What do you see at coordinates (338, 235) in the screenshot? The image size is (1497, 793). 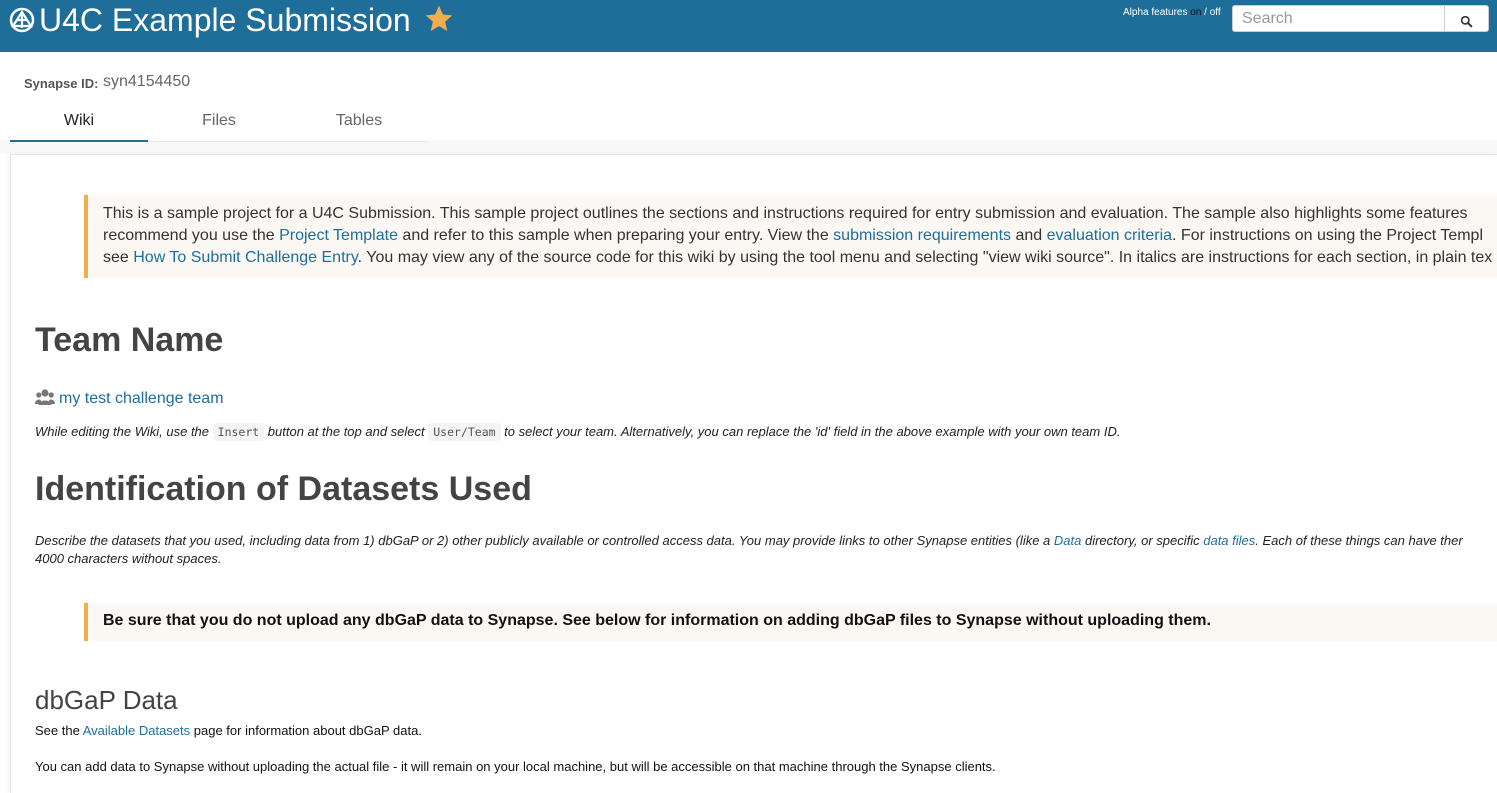 I see `project-template-link: Project Template` at bounding box center [338, 235].